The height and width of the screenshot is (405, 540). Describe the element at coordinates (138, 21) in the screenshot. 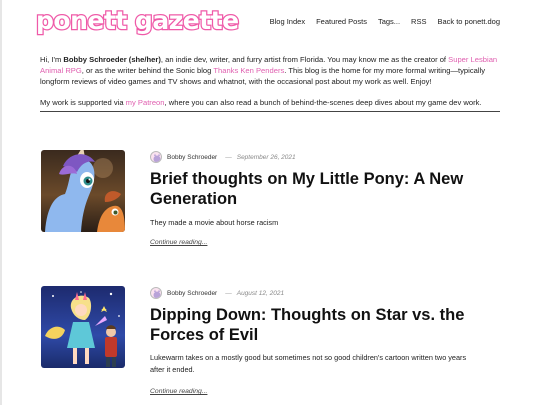

I see `site-logo: ponett gazette` at that location.